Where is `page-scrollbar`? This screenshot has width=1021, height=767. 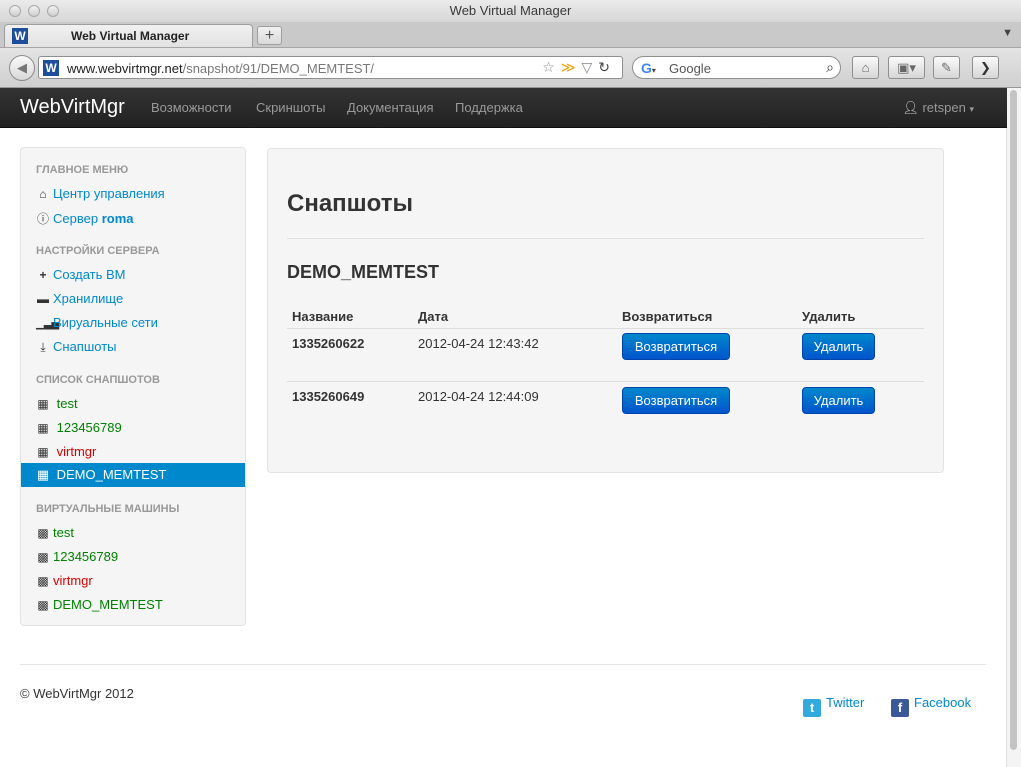 page-scrollbar is located at coordinates (1013, 427).